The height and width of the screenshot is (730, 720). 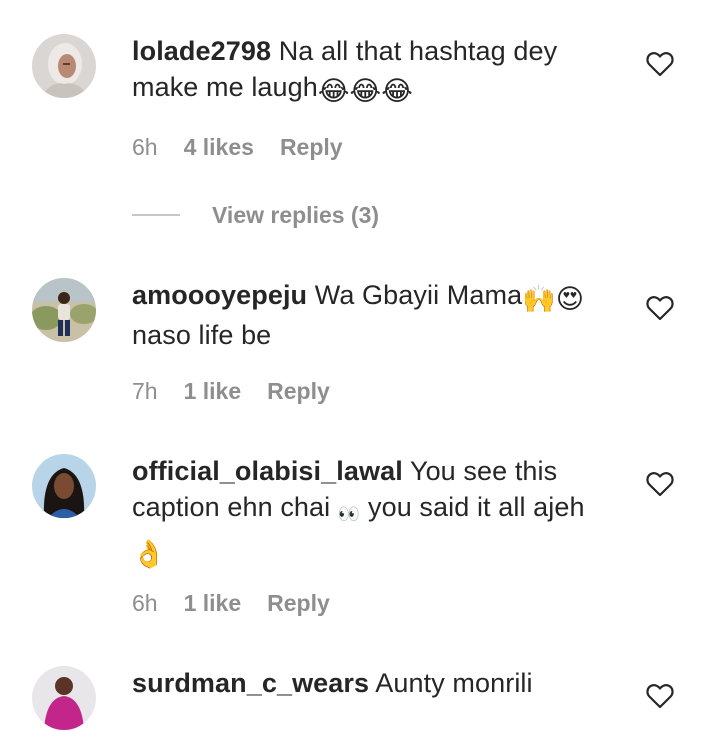 I want to click on comment-emoji: 😂😂😂, so click(x=365, y=91).